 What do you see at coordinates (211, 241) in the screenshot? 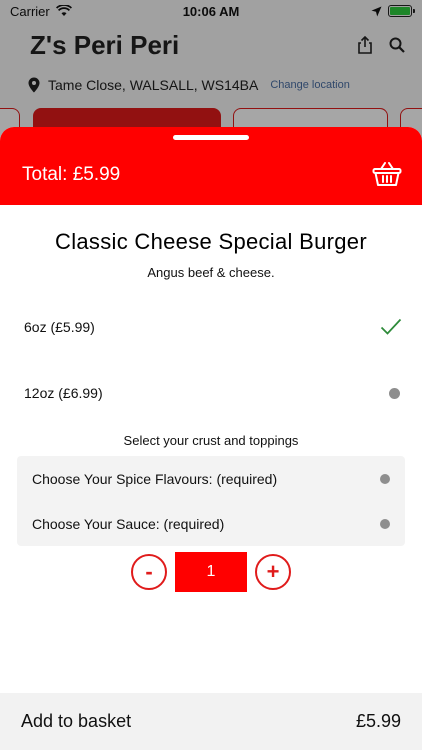
I see `product-title: Classic Cheese Special Burger` at bounding box center [211, 241].